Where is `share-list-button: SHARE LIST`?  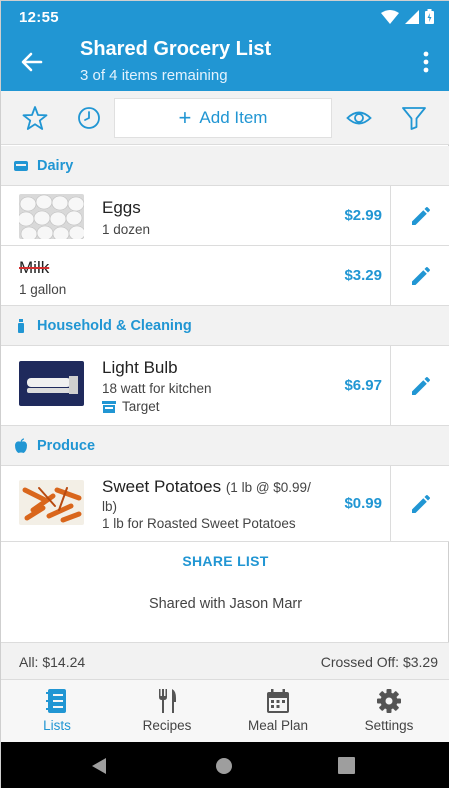 share-list-button: SHARE LIST is located at coordinates (225, 561).